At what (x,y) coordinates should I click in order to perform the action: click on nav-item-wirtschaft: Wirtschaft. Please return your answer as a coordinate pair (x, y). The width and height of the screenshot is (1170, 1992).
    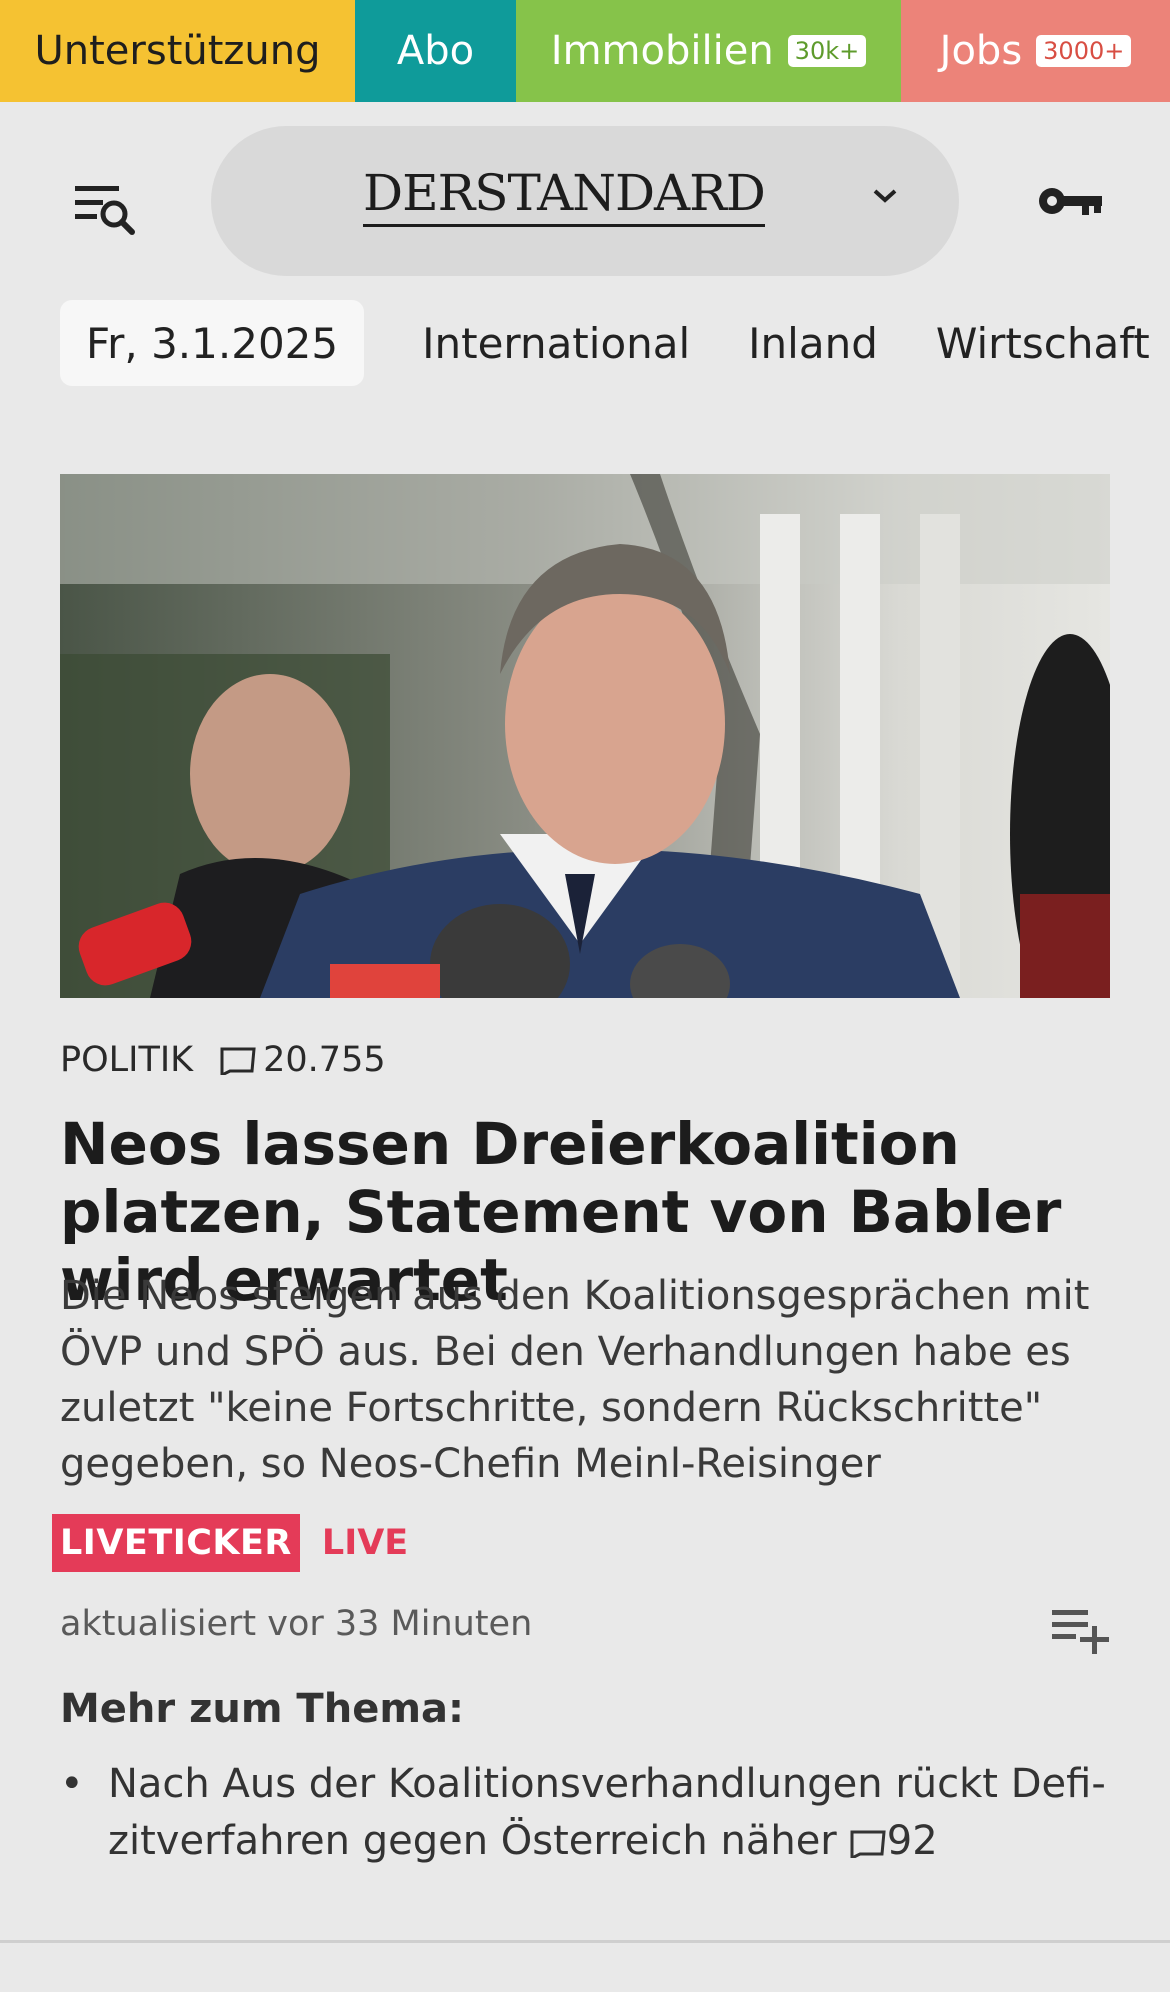
    Looking at the image, I should click on (1043, 343).